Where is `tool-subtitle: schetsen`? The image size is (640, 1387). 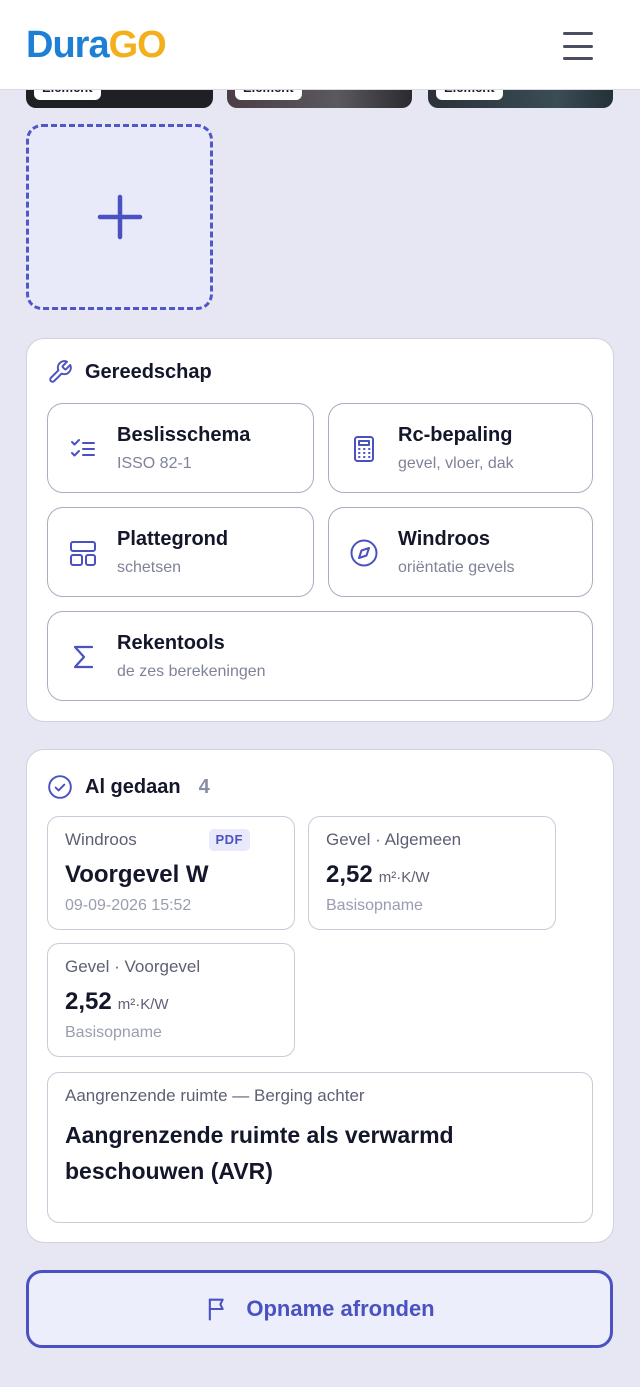
tool-subtitle: schetsen is located at coordinates (149, 567).